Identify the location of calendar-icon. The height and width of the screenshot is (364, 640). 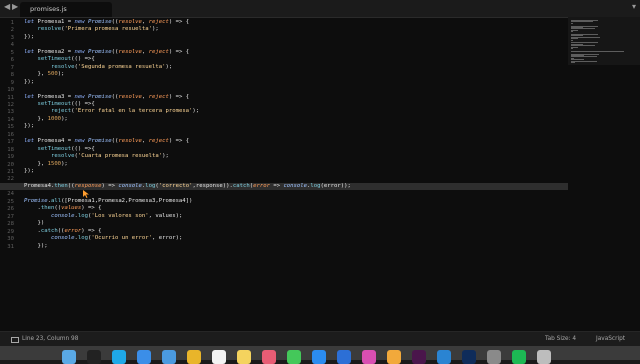
(219, 357).